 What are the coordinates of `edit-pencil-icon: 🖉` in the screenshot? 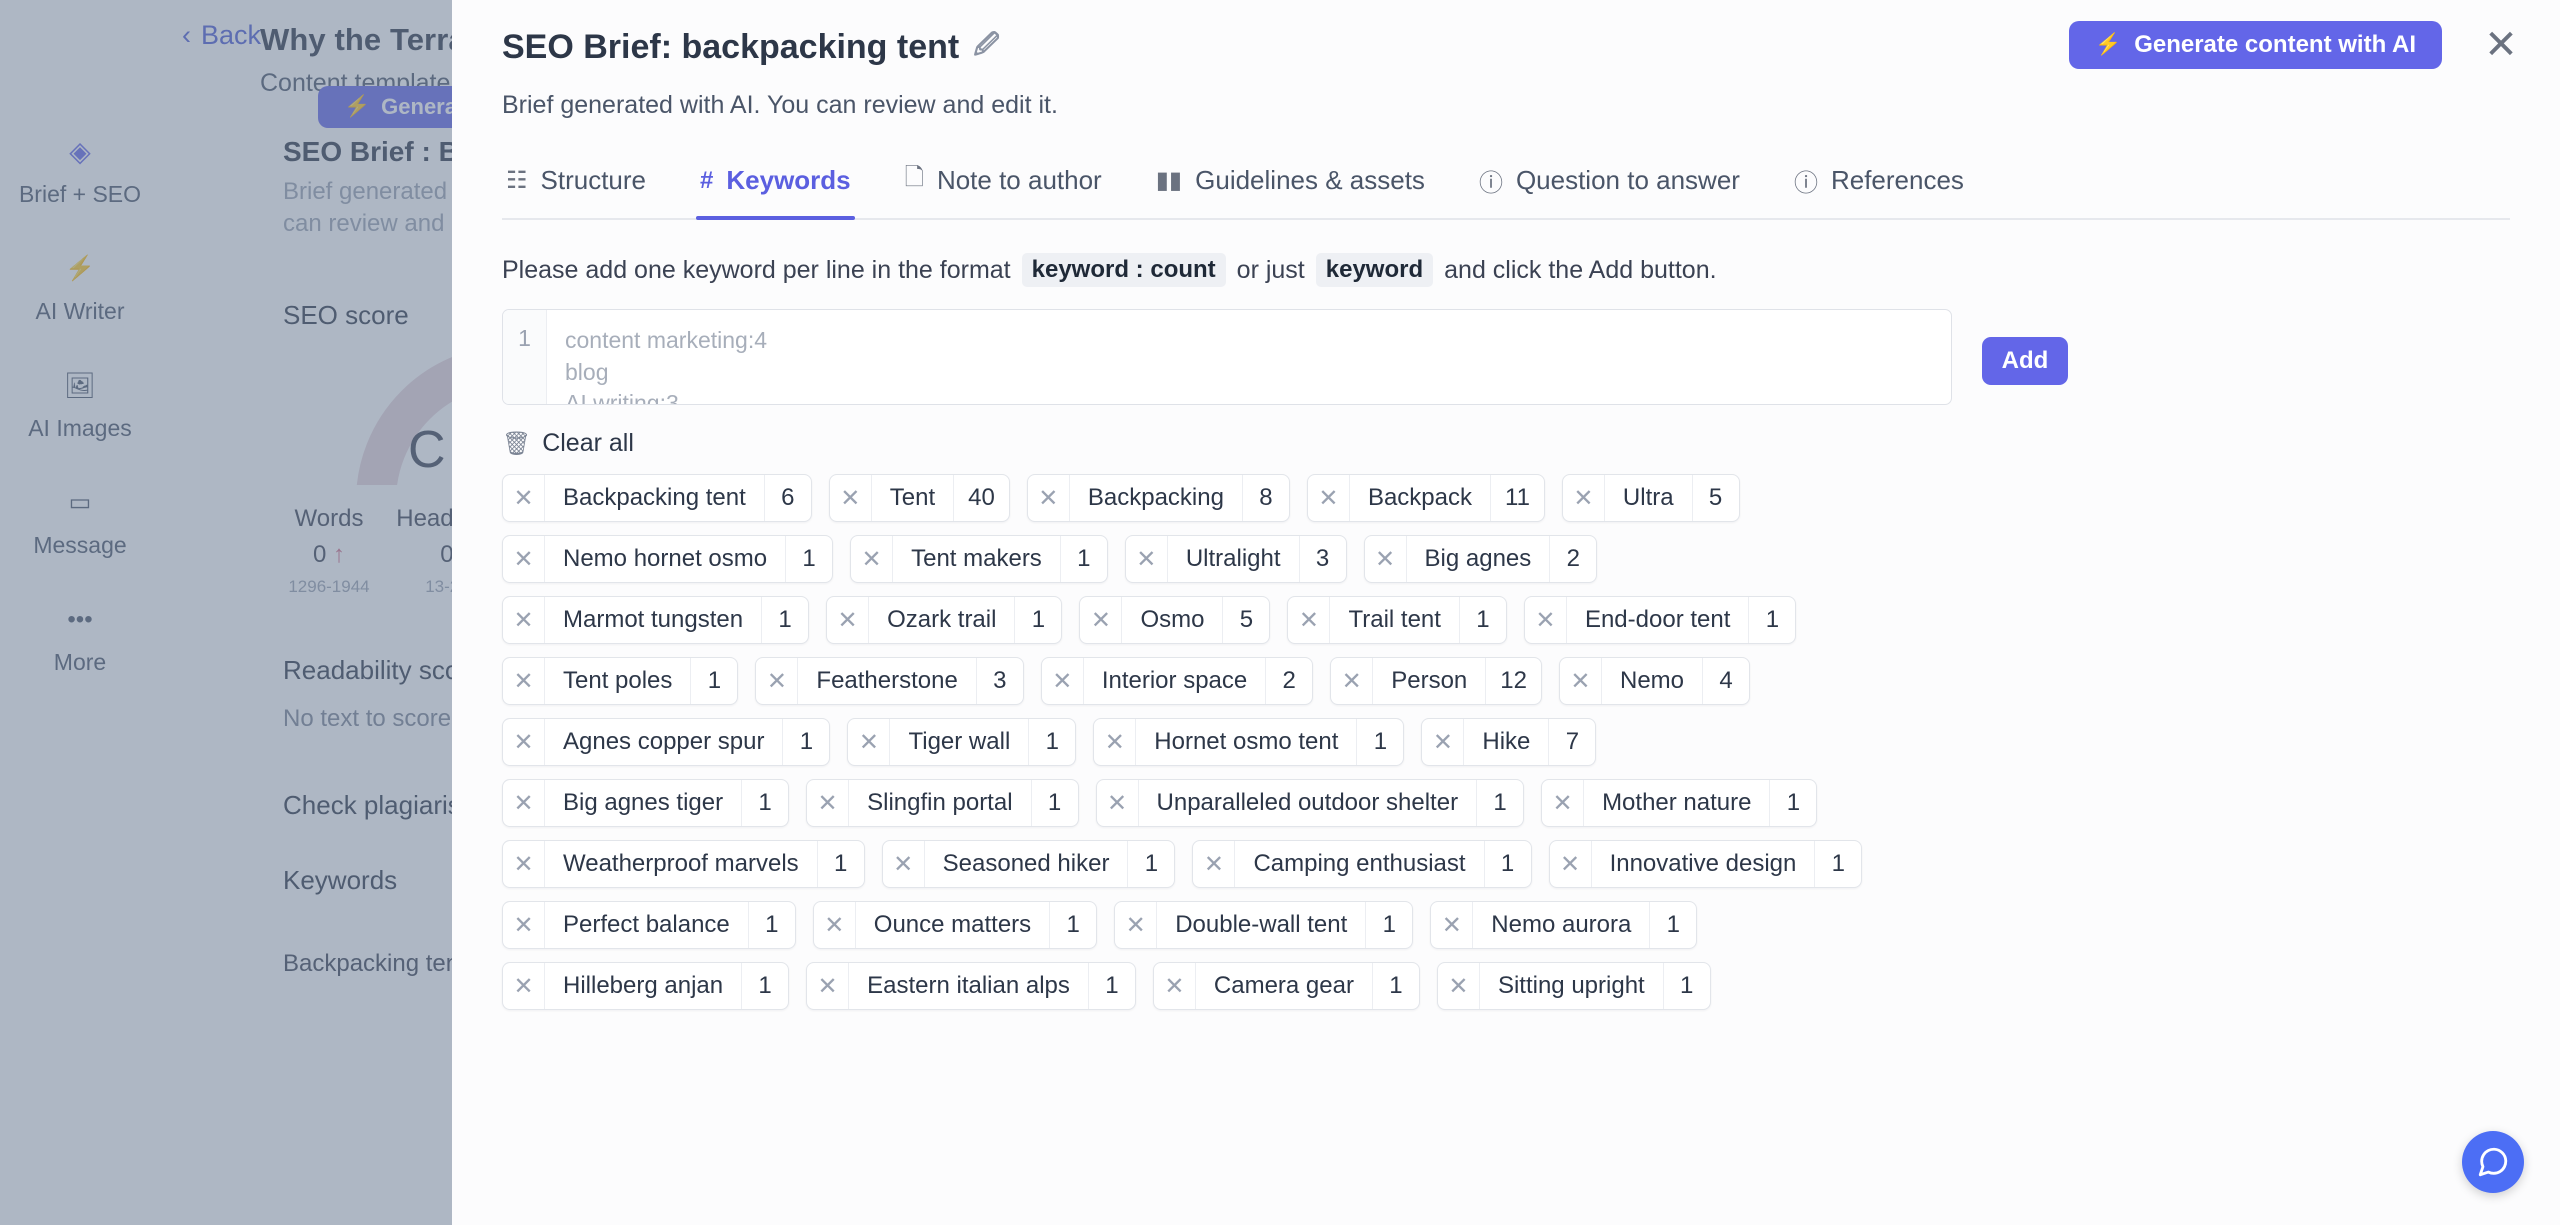 It's located at (986, 47).